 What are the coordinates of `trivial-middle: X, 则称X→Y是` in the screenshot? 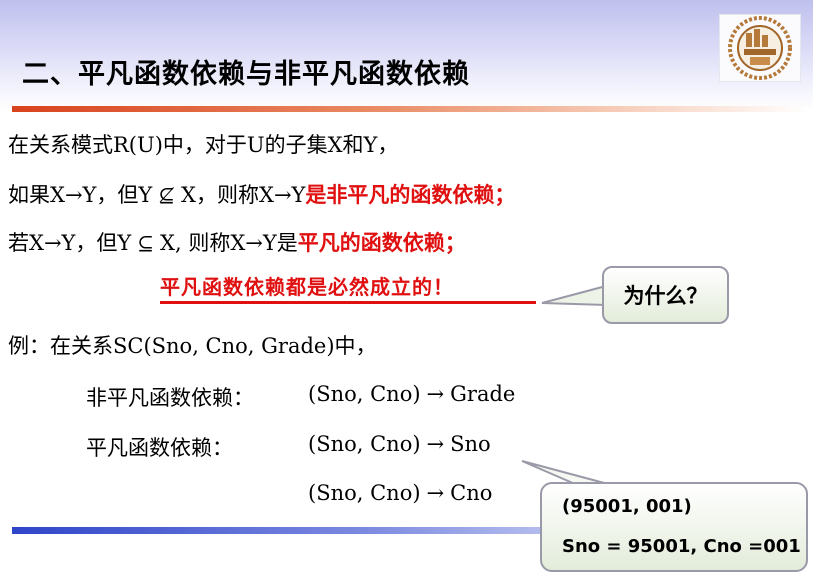 It's located at (229, 243).